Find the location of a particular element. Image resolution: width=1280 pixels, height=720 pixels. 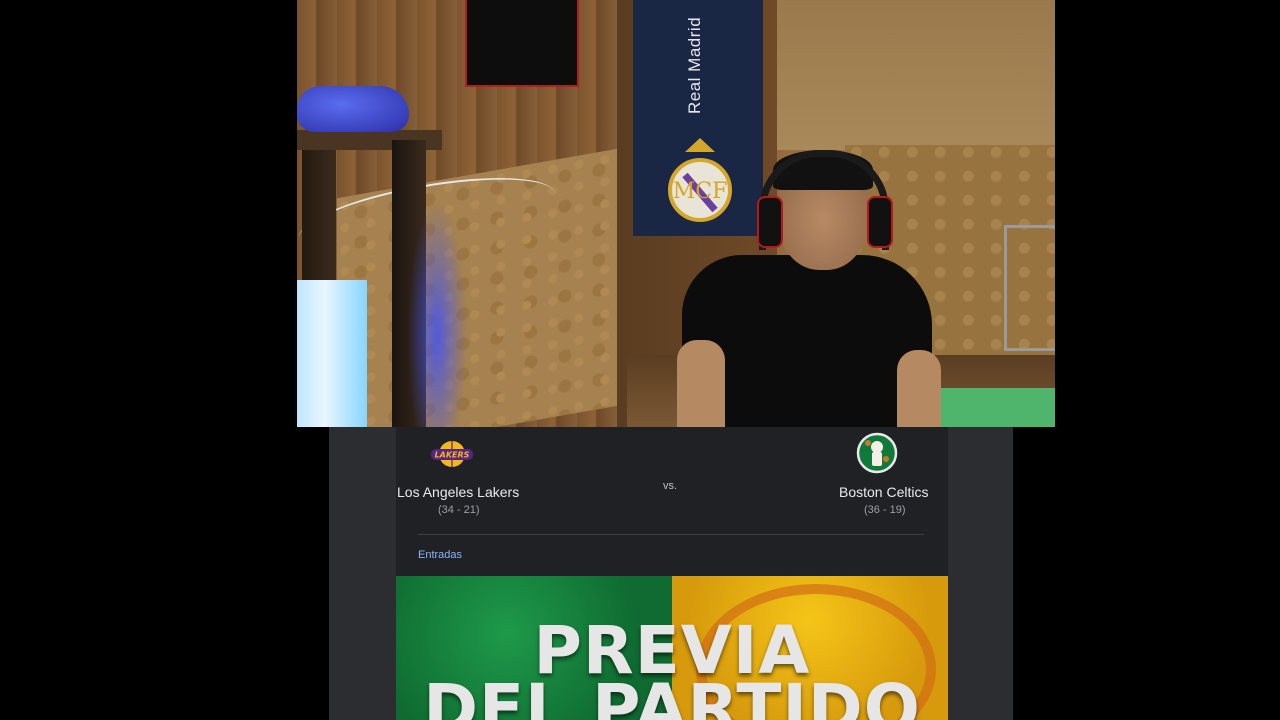

promo-title: PREVIA DEL PARTIDO is located at coordinates (672, 669).